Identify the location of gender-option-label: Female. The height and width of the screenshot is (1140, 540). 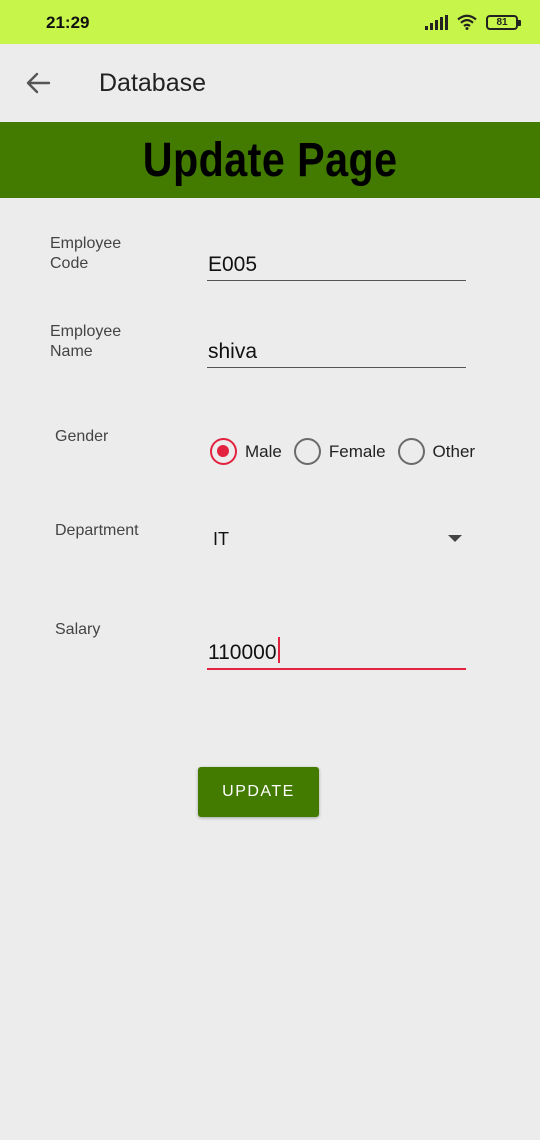
(357, 451).